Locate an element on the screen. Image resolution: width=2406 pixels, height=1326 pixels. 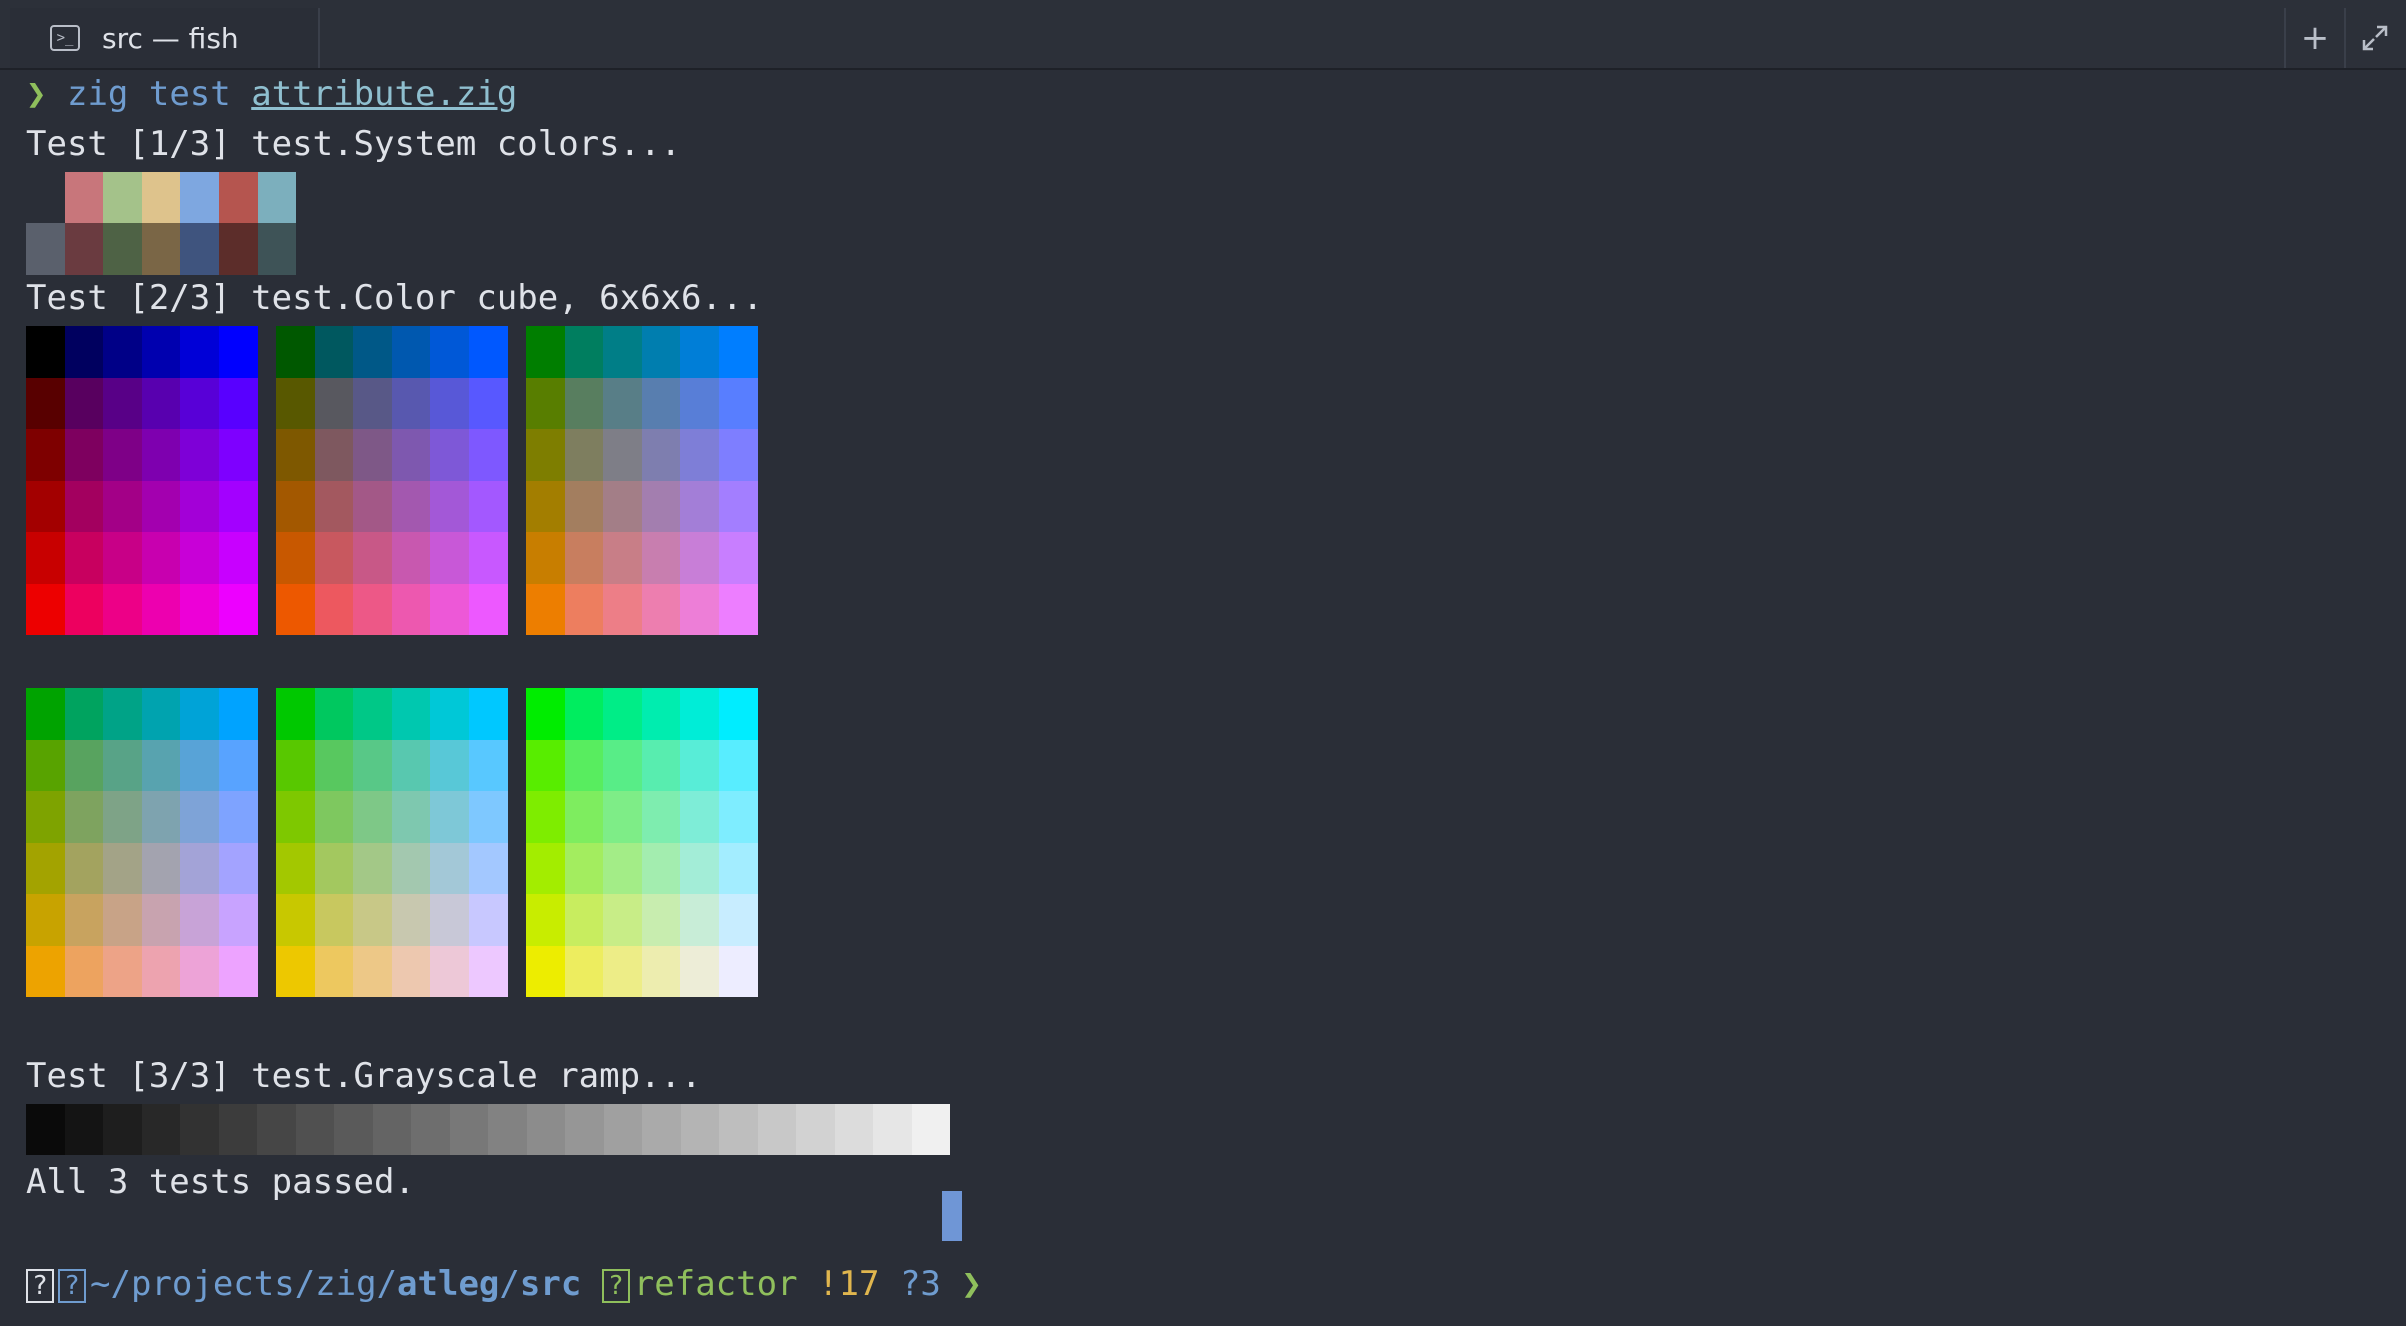
tab-src-fish: >_ src — fish is located at coordinates (165, 38).